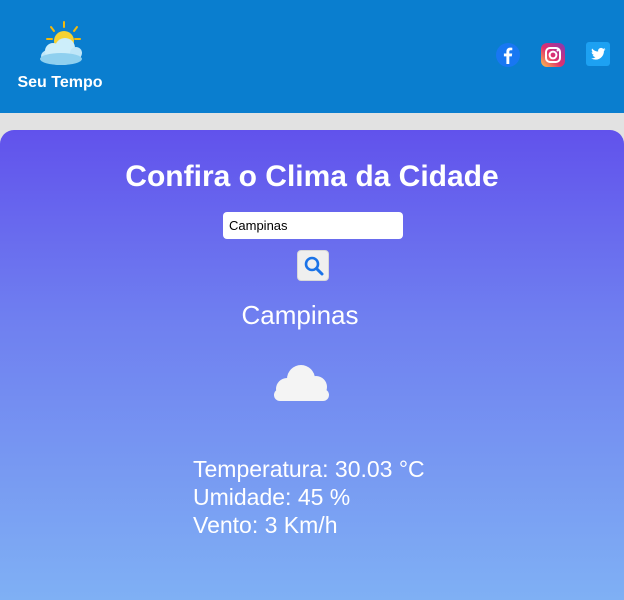  I want to click on weather-condition, so click(301, 385).